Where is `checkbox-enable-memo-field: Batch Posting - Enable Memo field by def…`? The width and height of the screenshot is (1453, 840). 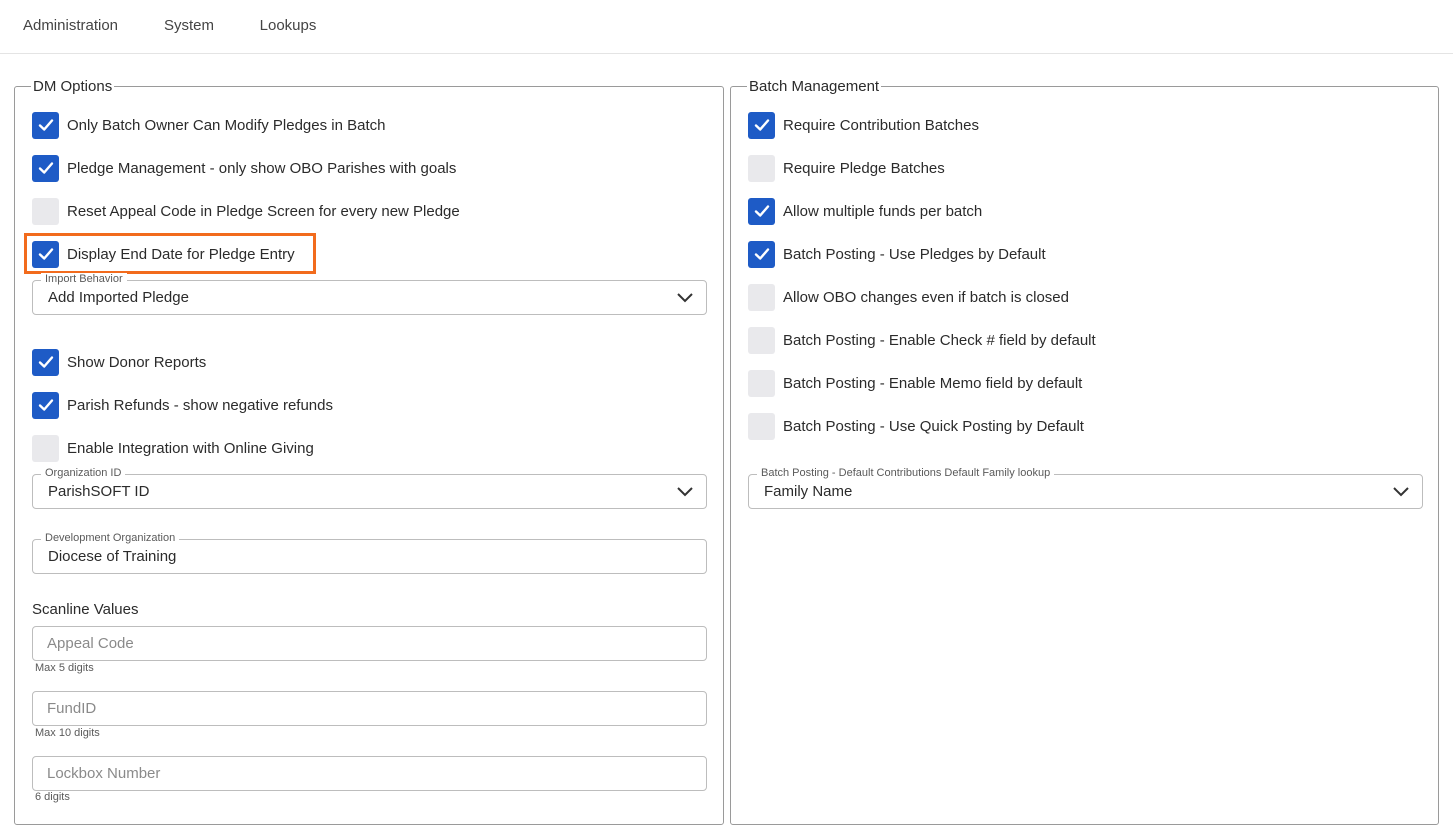 checkbox-enable-memo-field: Batch Posting - Enable Memo field by def… is located at coordinates (915, 383).